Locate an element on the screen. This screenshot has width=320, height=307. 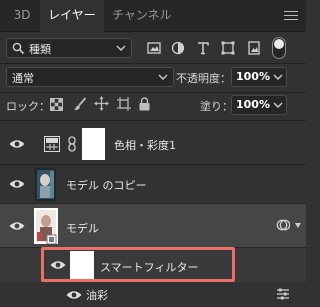
filter-kind-select: 種類 is located at coordinates (69, 48).